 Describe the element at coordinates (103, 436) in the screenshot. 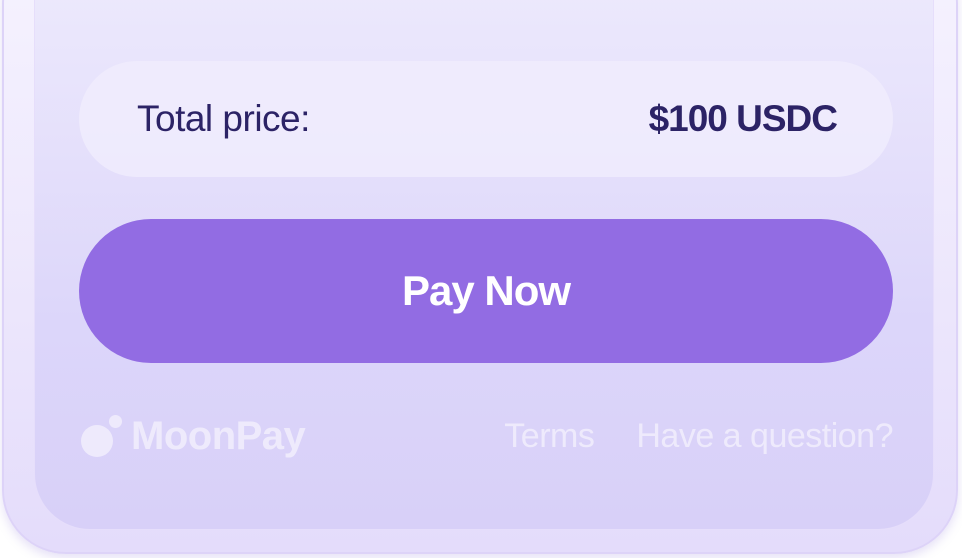

I see `moonpay-logo-icon` at that location.